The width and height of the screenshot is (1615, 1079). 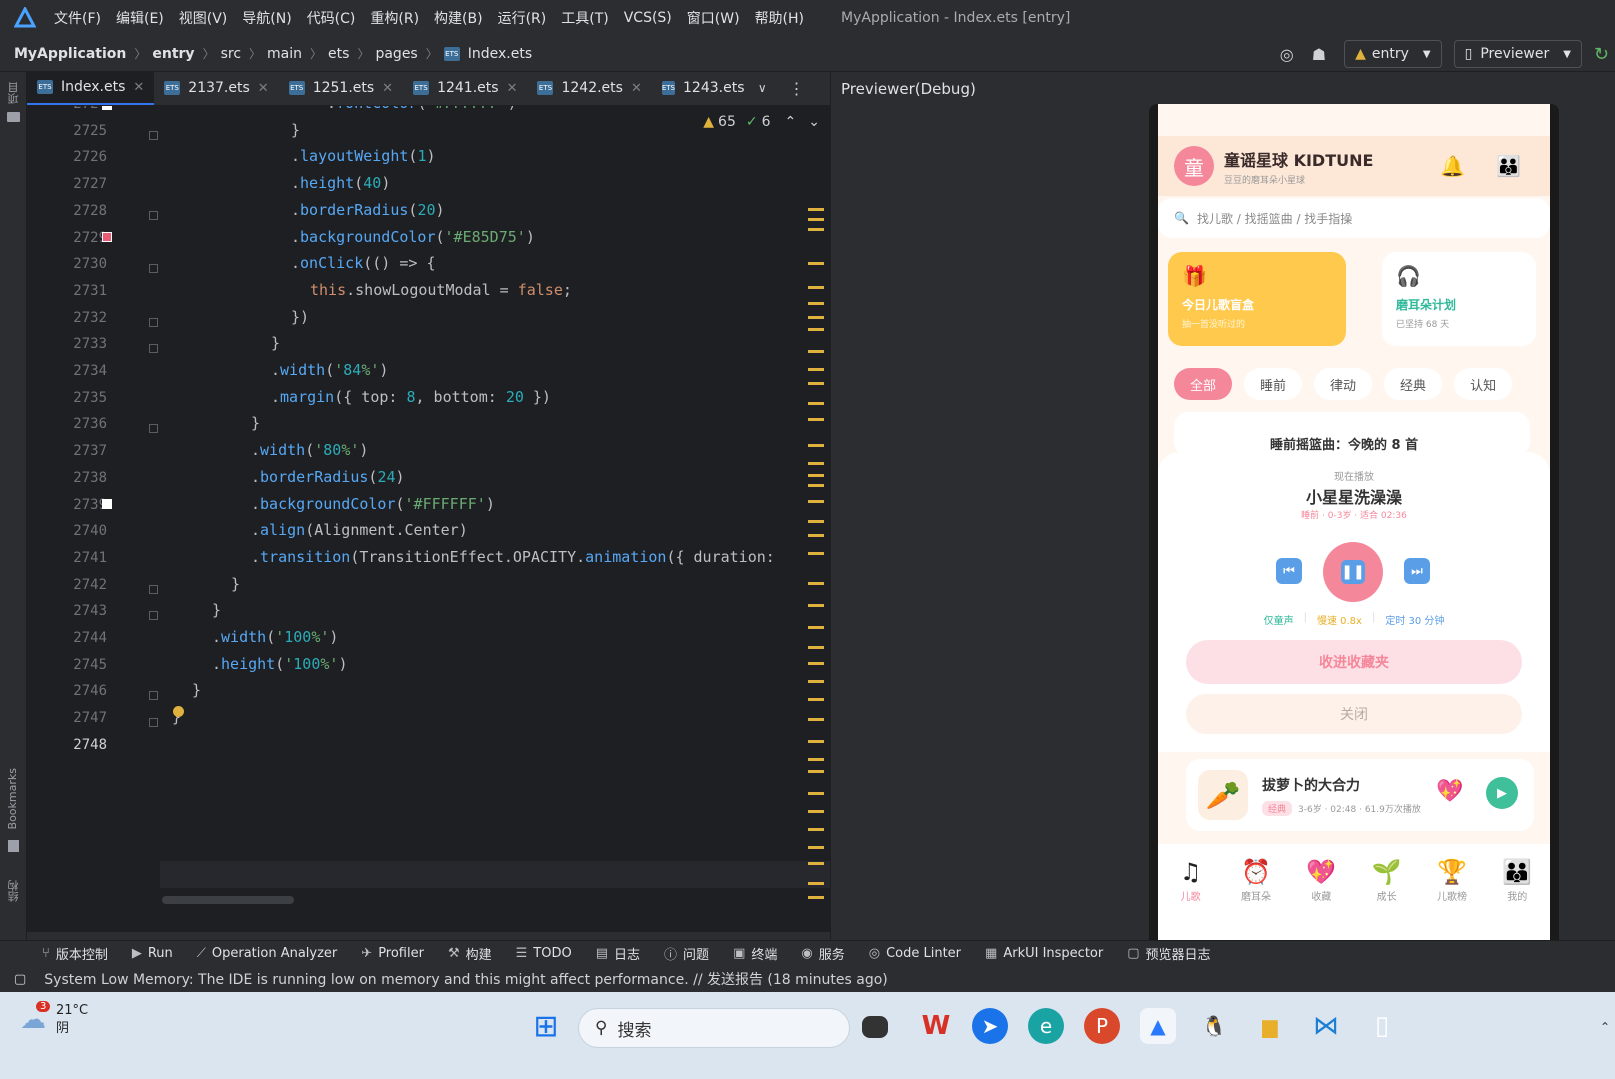 I want to click on code-line: .margin({ top: 8, bottom: 20 }), so click(x=411, y=397).